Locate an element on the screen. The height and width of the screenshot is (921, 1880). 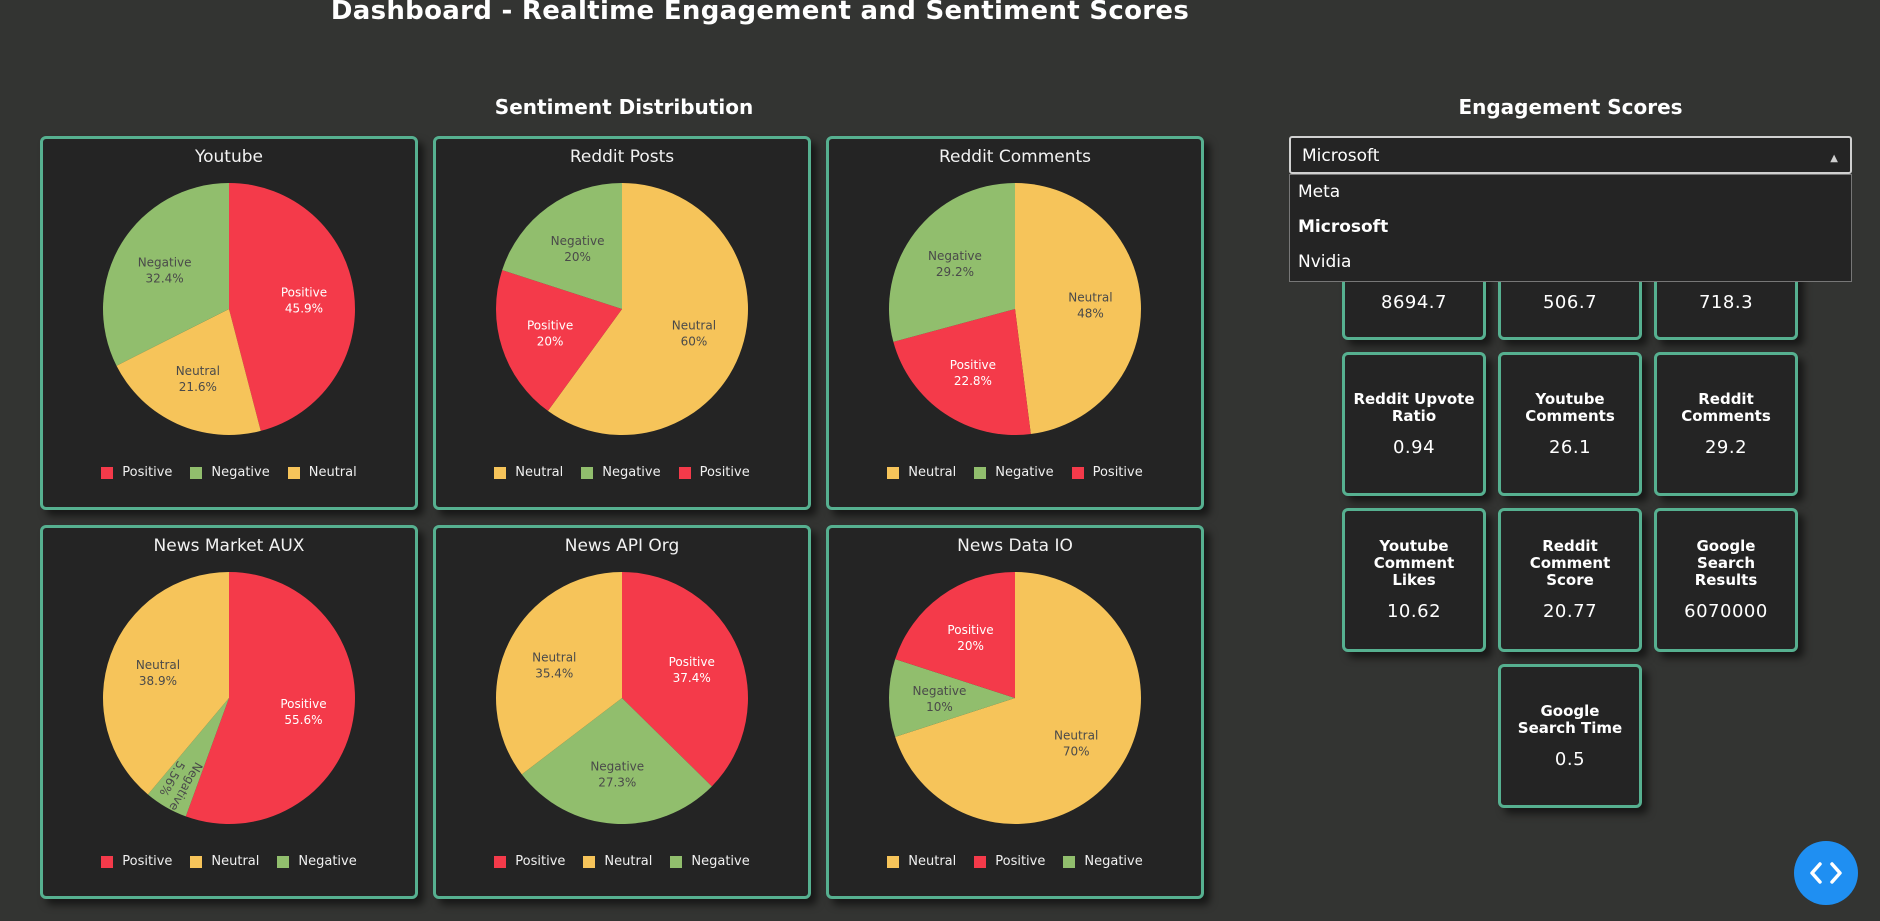
pie-chart: Neutral 48% Positive 22.8% Negative 29.2% is located at coordinates (1015, 309).